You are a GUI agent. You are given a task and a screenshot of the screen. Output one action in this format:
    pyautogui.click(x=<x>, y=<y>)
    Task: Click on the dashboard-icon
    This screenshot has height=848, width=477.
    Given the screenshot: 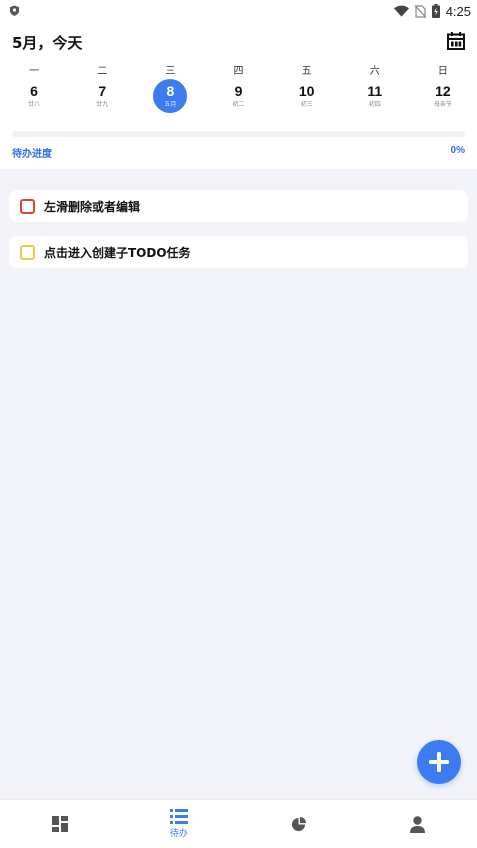 What is the action you would take?
    pyautogui.click(x=59, y=824)
    